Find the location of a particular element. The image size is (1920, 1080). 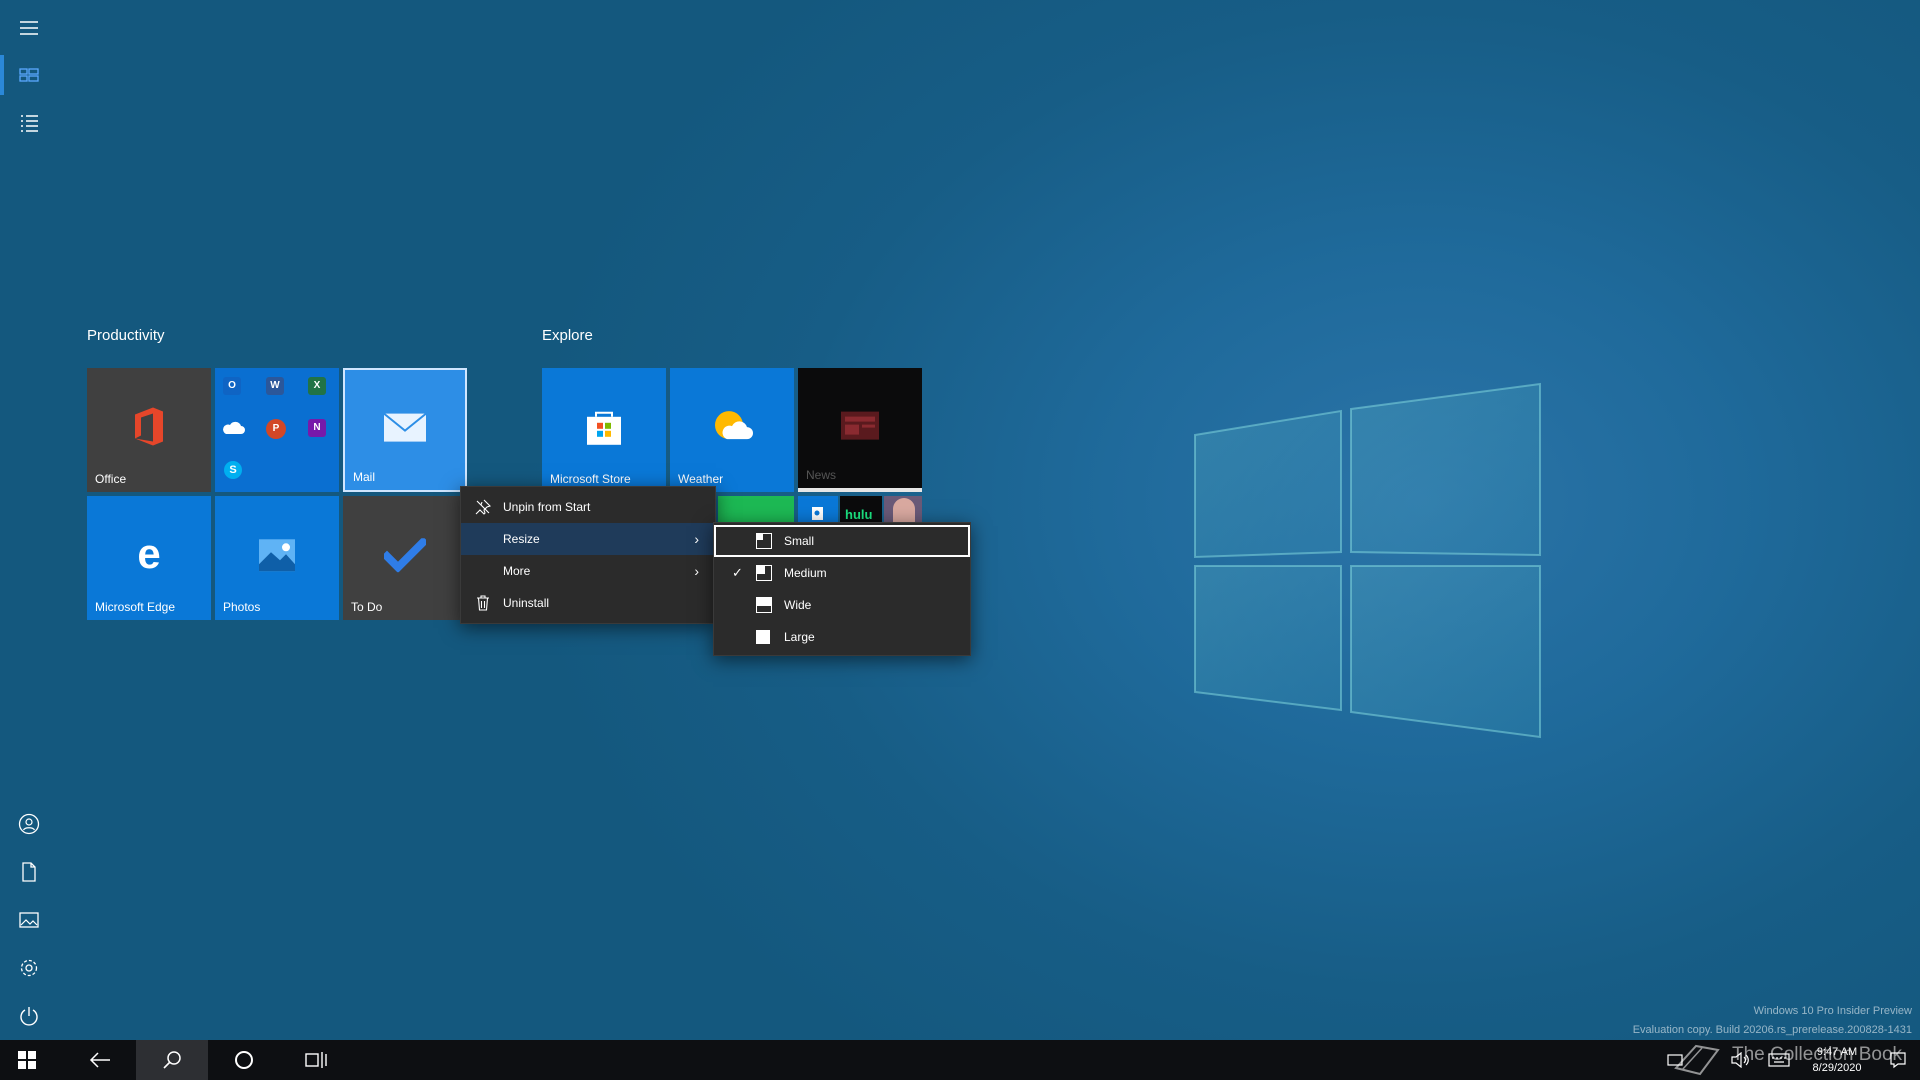

tile-to-do: To Do is located at coordinates (405, 558).